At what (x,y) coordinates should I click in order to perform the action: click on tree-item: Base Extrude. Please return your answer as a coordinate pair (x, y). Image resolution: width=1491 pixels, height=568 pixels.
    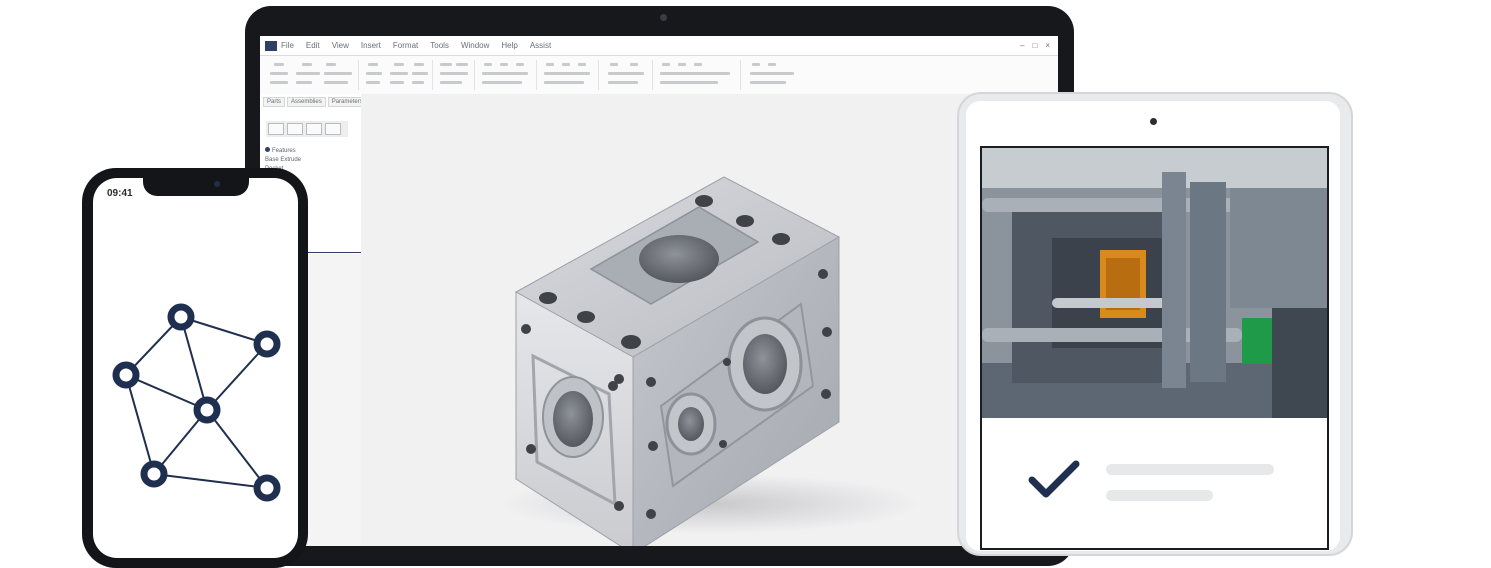
    Looking at the image, I should click on (313, 160).